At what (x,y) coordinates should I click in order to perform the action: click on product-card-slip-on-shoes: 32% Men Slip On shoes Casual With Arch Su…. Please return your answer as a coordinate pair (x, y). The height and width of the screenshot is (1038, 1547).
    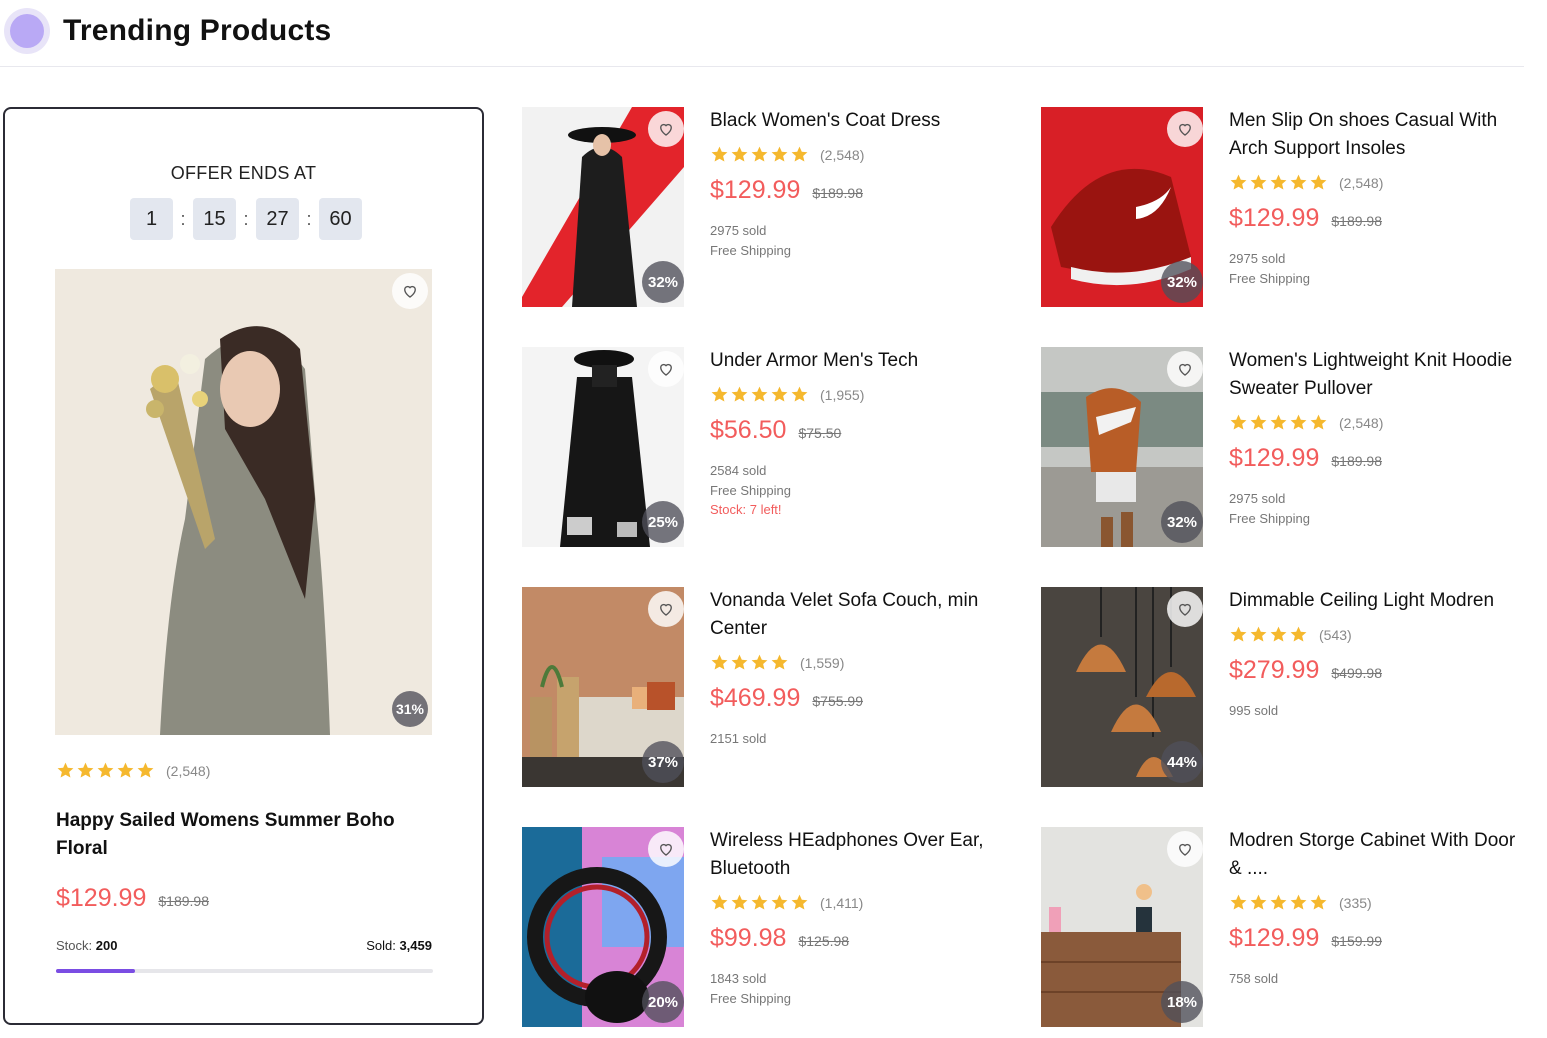
    Looking at the image, I should click on (1291, 207).